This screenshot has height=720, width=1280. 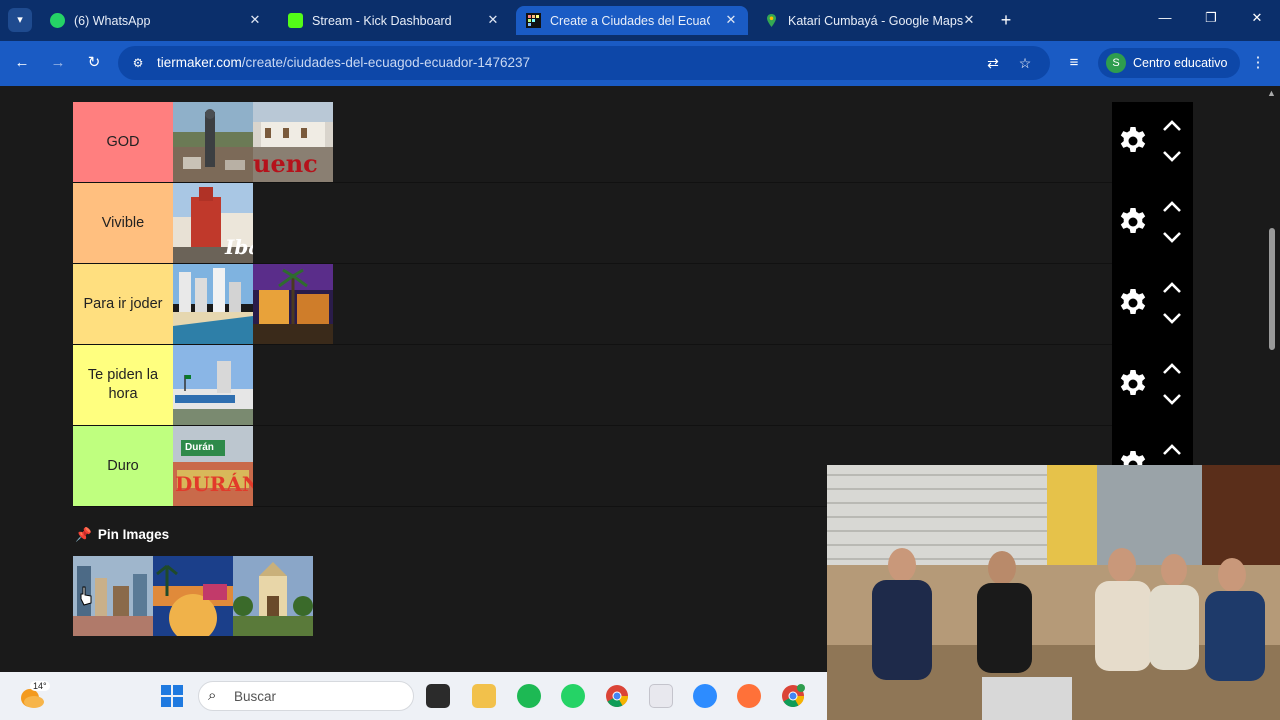 What do you see at coordinates (617, 696) in the screenshot?
I see `chrome-icon` at bounding box center [617, 696].